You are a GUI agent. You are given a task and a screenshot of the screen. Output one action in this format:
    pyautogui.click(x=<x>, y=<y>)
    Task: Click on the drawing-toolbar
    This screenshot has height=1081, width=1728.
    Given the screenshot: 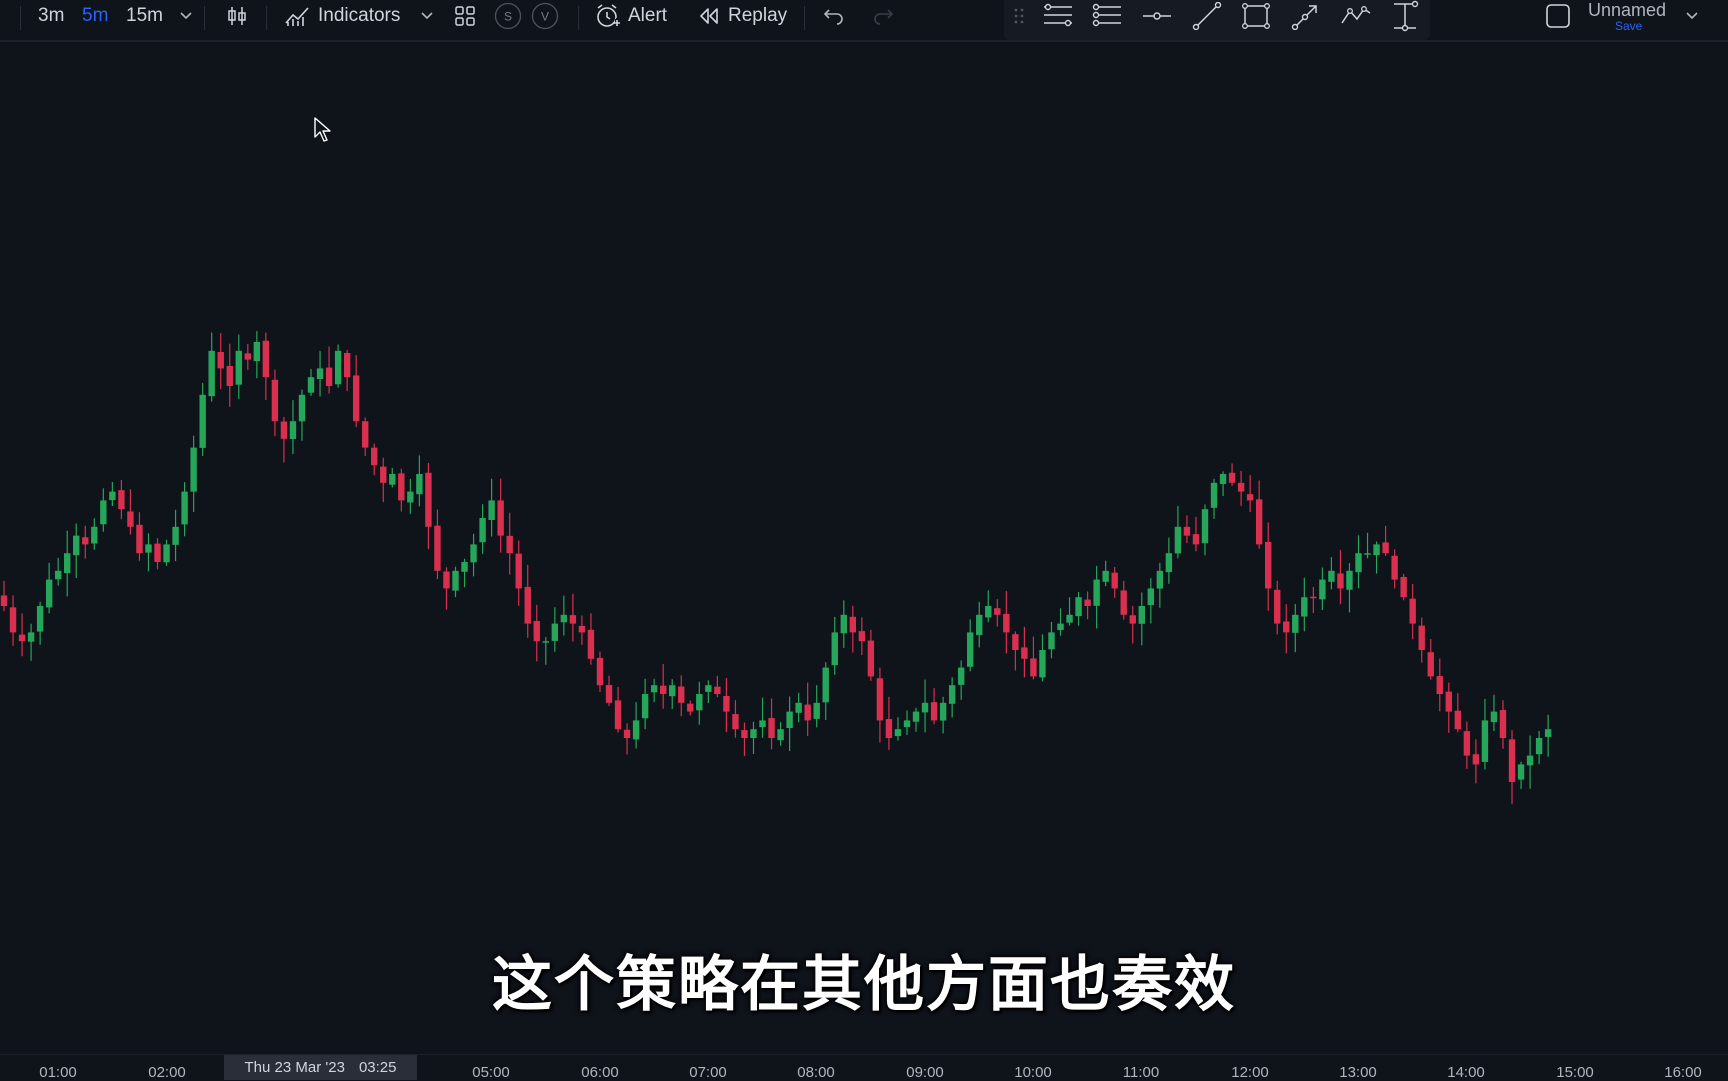 What is the action you would take?
    pyautogui.click(x=1217, y=20)
    